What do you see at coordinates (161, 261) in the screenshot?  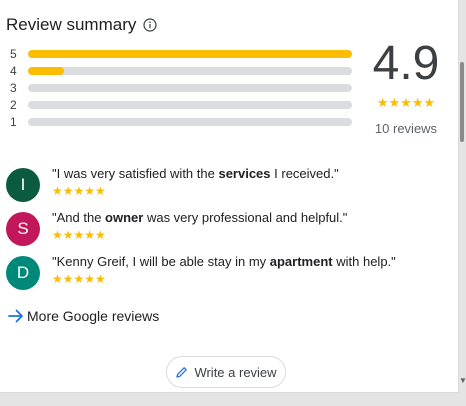 I see `review-quote-text: "Kenny Greif, I will be able stay in my` at bounding box center [161, 261].